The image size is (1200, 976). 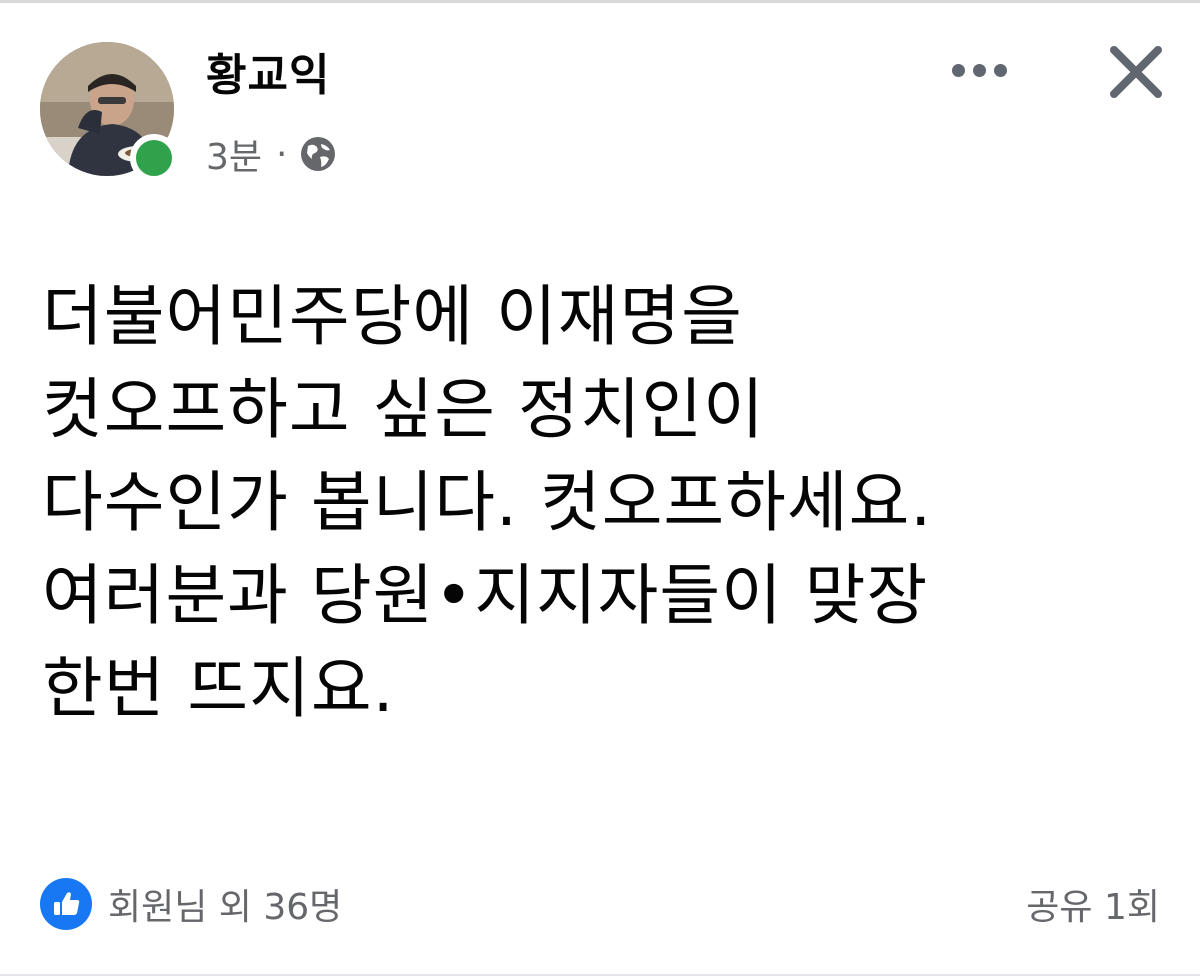 What do you see at coordinates (318, 154) in the screenshot?
I see `globe-icon` at bounding box center [318, 154].